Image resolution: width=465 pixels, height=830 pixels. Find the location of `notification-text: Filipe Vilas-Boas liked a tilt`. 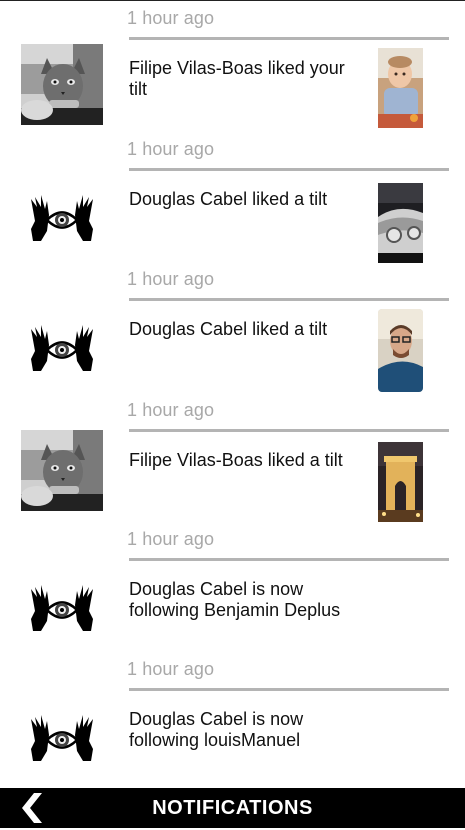

notification-text: Filipe Vilas-Boas liked a tilt is located at coordinates (236, 460).